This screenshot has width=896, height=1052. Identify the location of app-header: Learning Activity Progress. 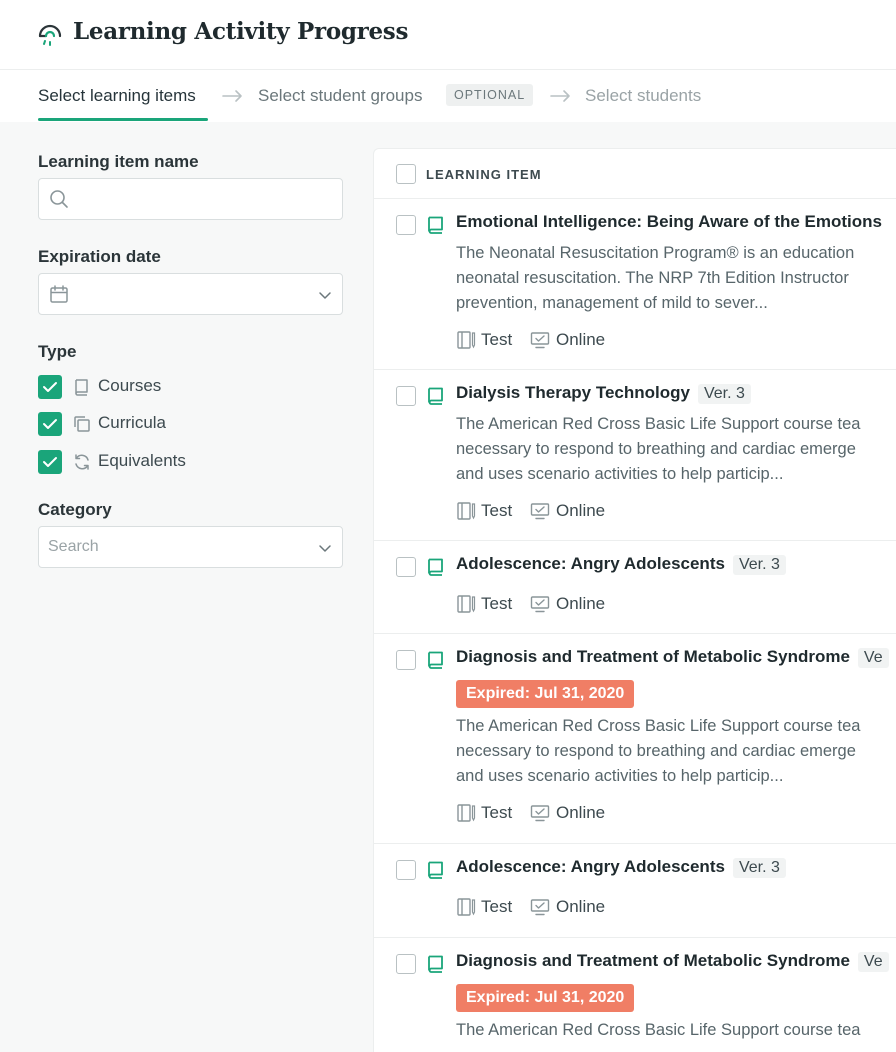
(448, 35).